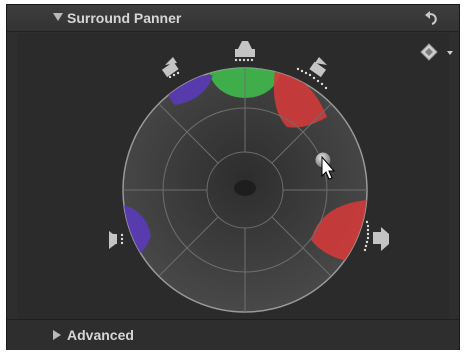  I want to click on dropdown-chevron-icon, so click(450, 53).